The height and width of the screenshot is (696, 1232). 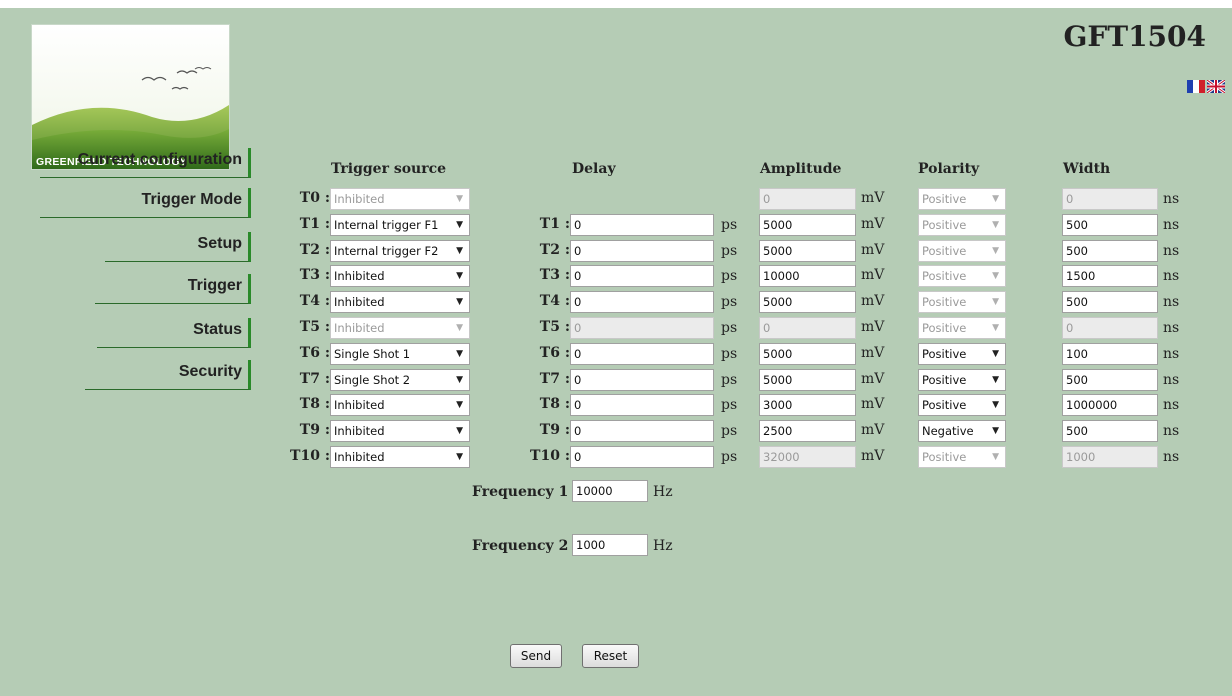 What do you see at coordinates (314, 224) in the screenshot?
I see `channel-label: T1 :` at bounding box center [314, 224].